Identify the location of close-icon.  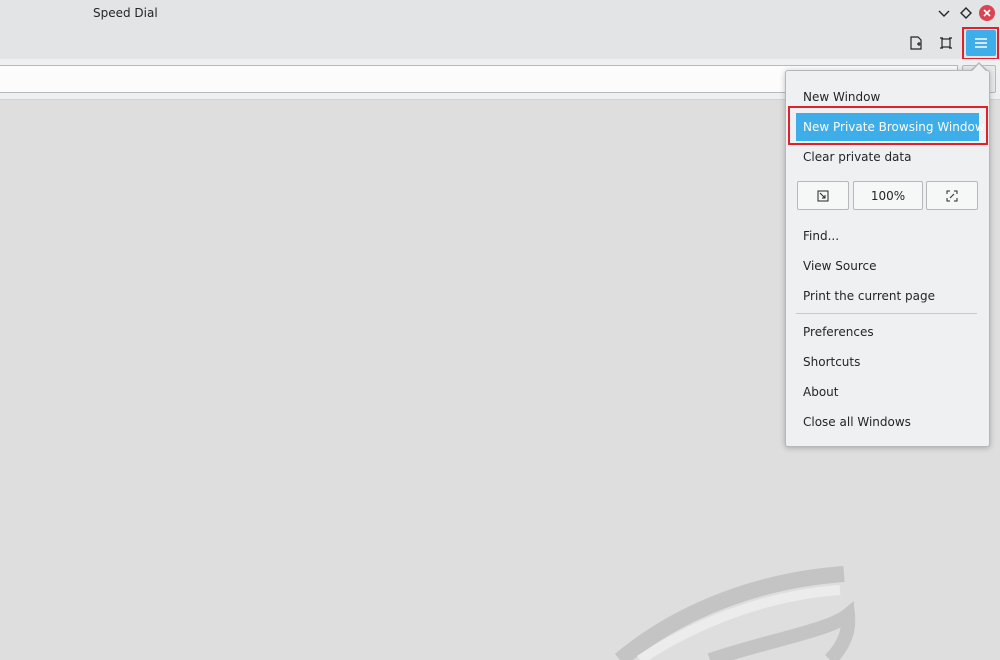
(987, 13).